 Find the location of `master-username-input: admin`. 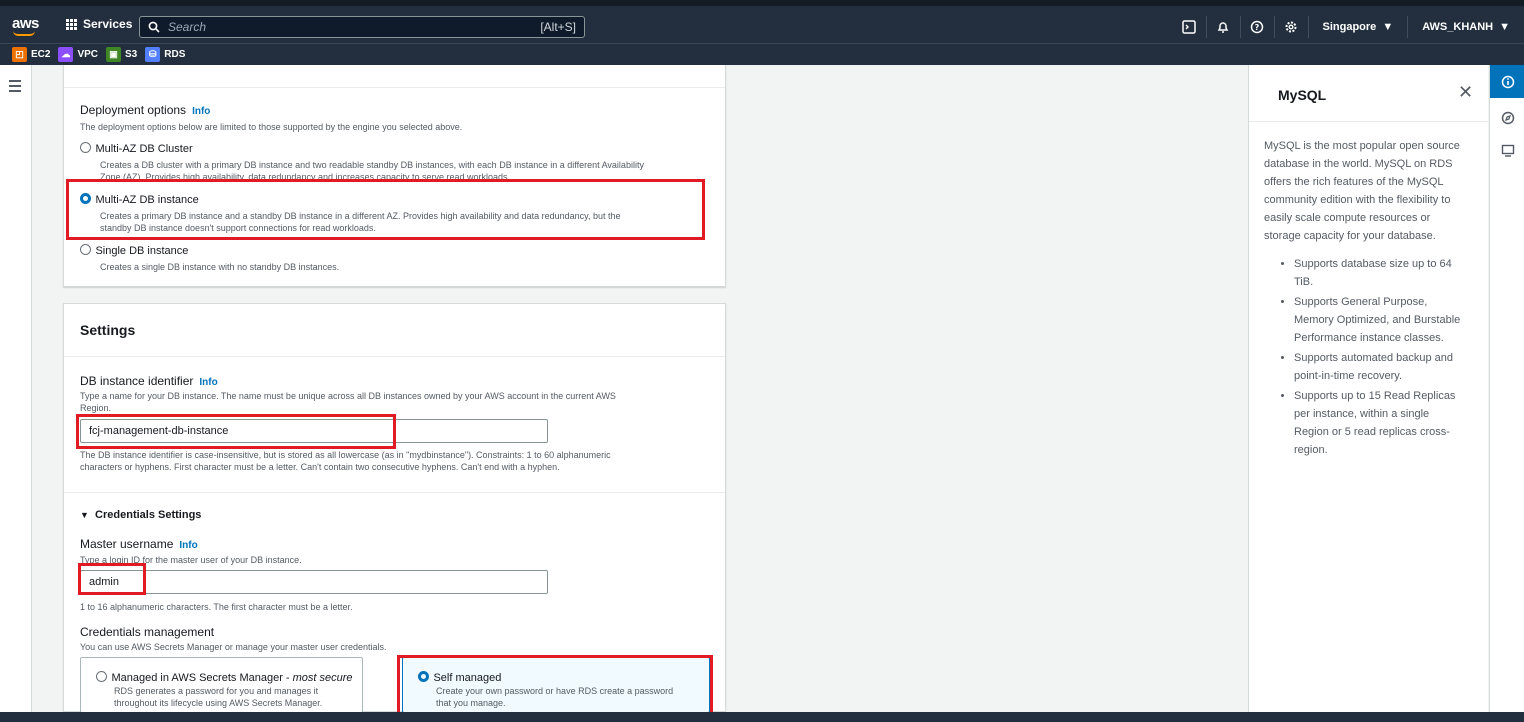

master-username-input: admin is located at coordinates (314, 582).